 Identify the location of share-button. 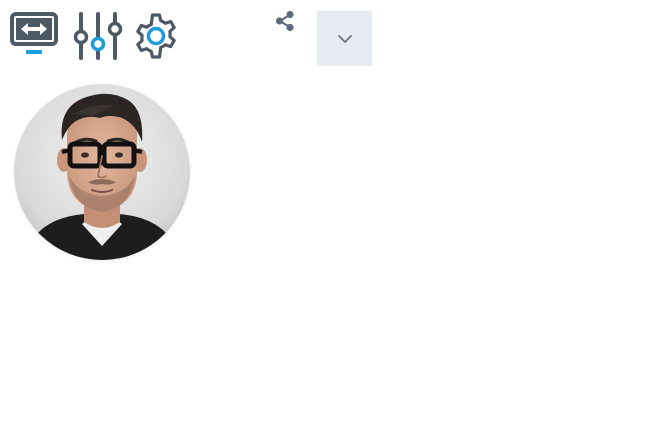
(285, 21).